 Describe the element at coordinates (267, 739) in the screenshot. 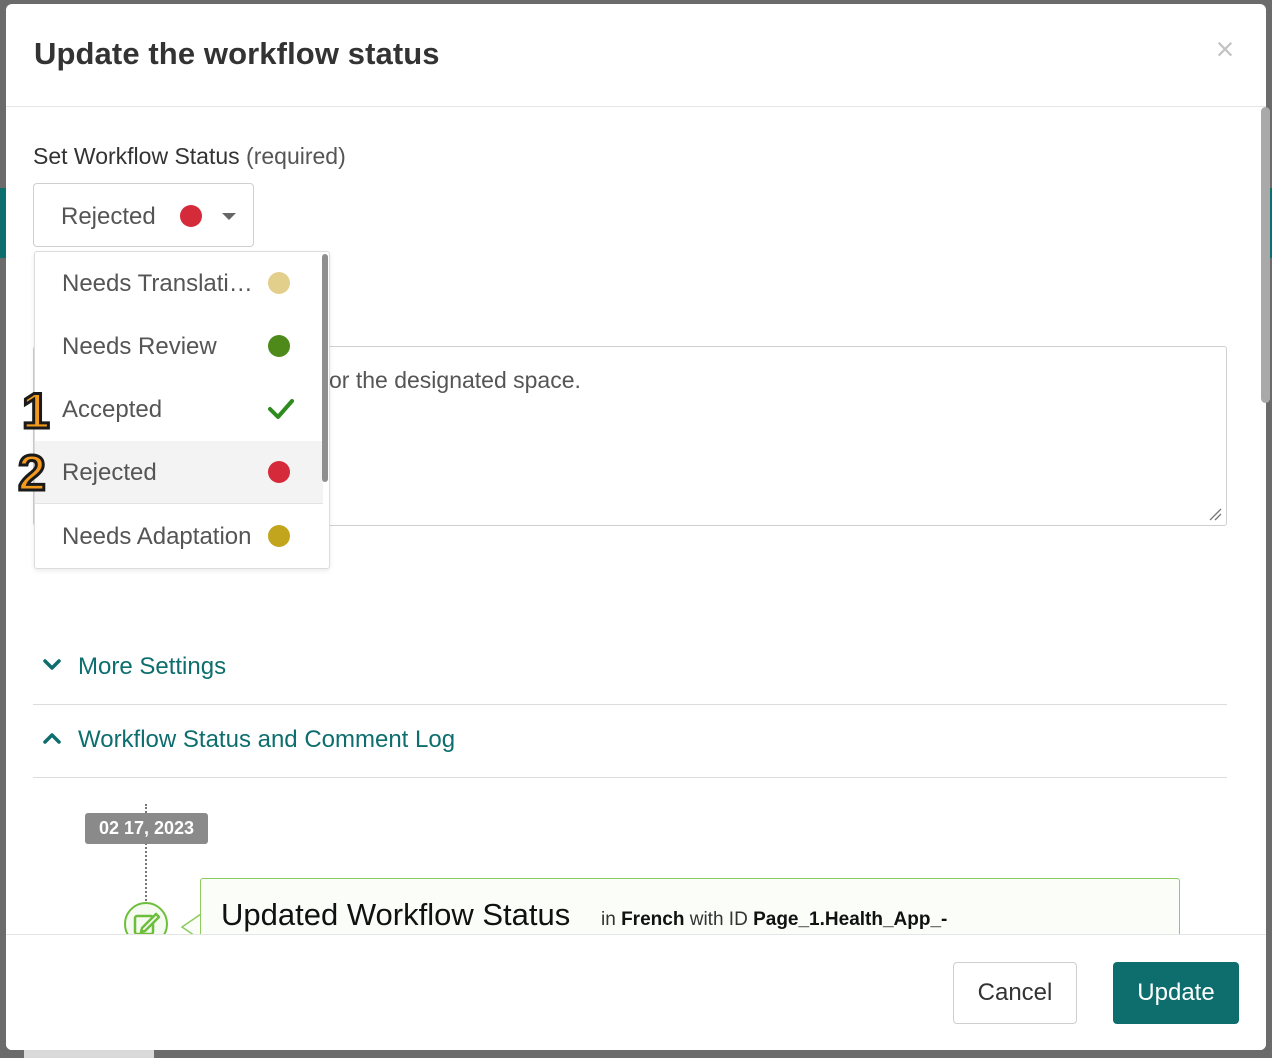

I see `log-section-label: Workflow Status and Comment Log` at that location.